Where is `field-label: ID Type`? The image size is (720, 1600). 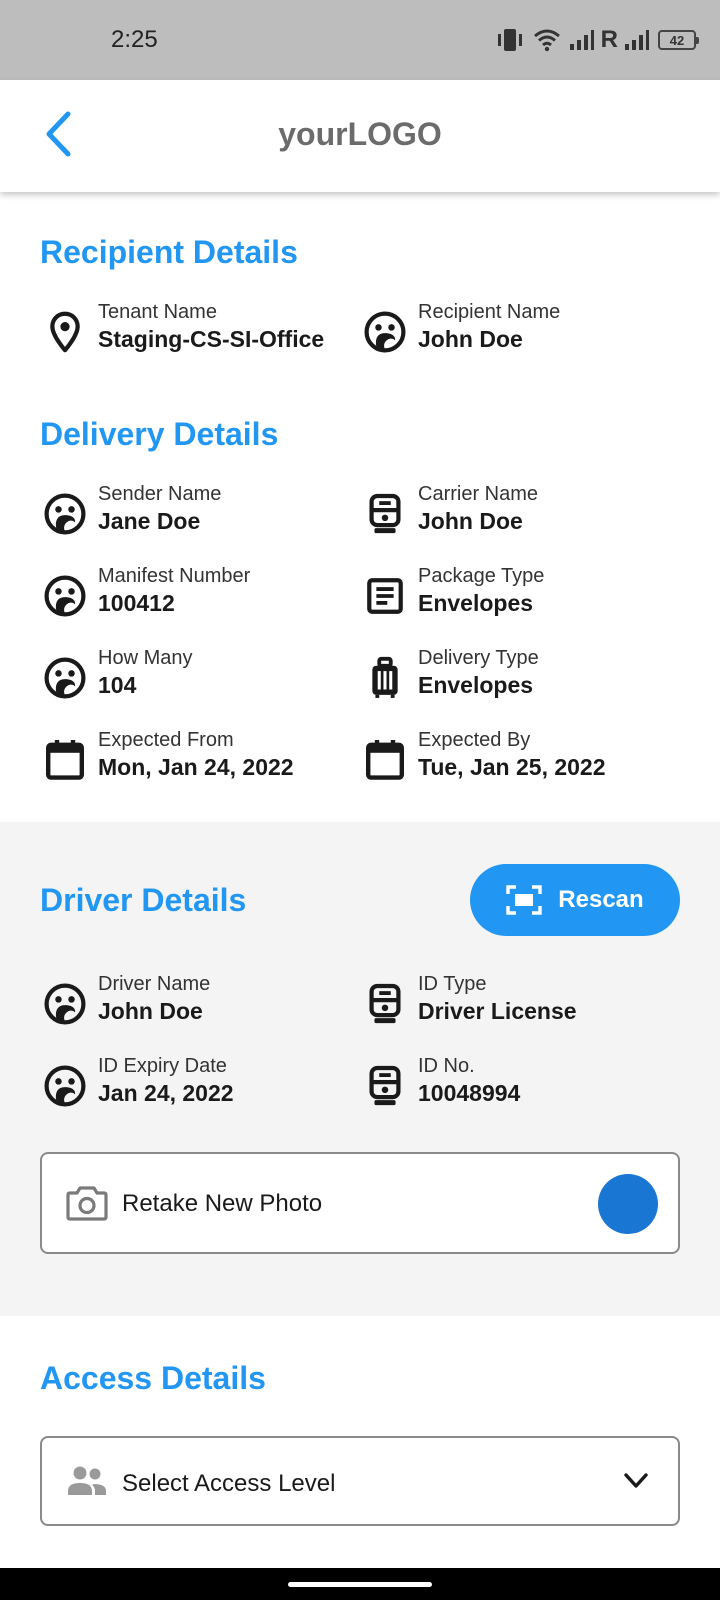 field-label: ID Type is located at coordinates (452, 984).